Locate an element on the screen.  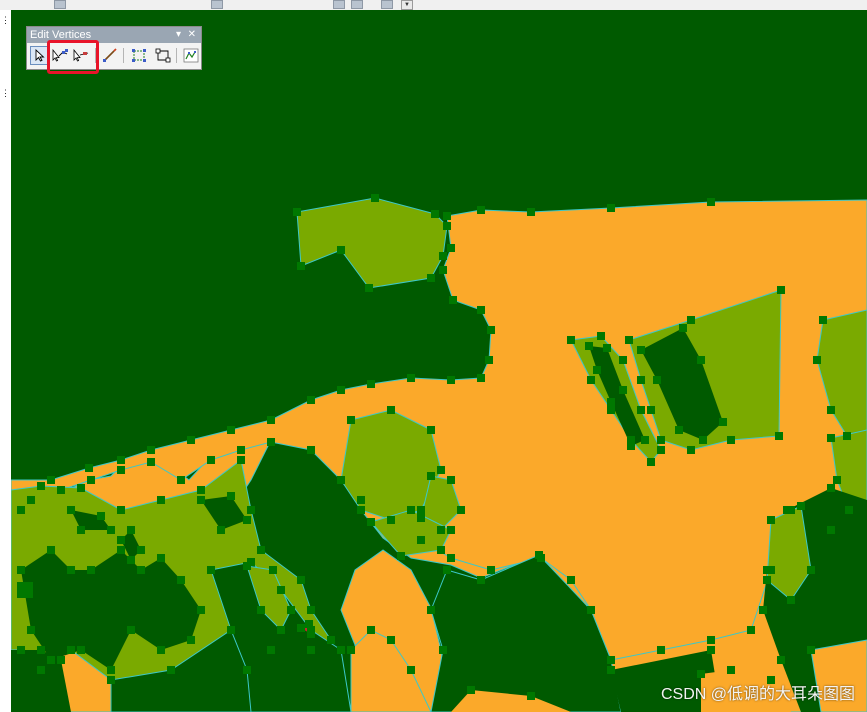
reshape-feature-tool is located at coordinates (162, 55).